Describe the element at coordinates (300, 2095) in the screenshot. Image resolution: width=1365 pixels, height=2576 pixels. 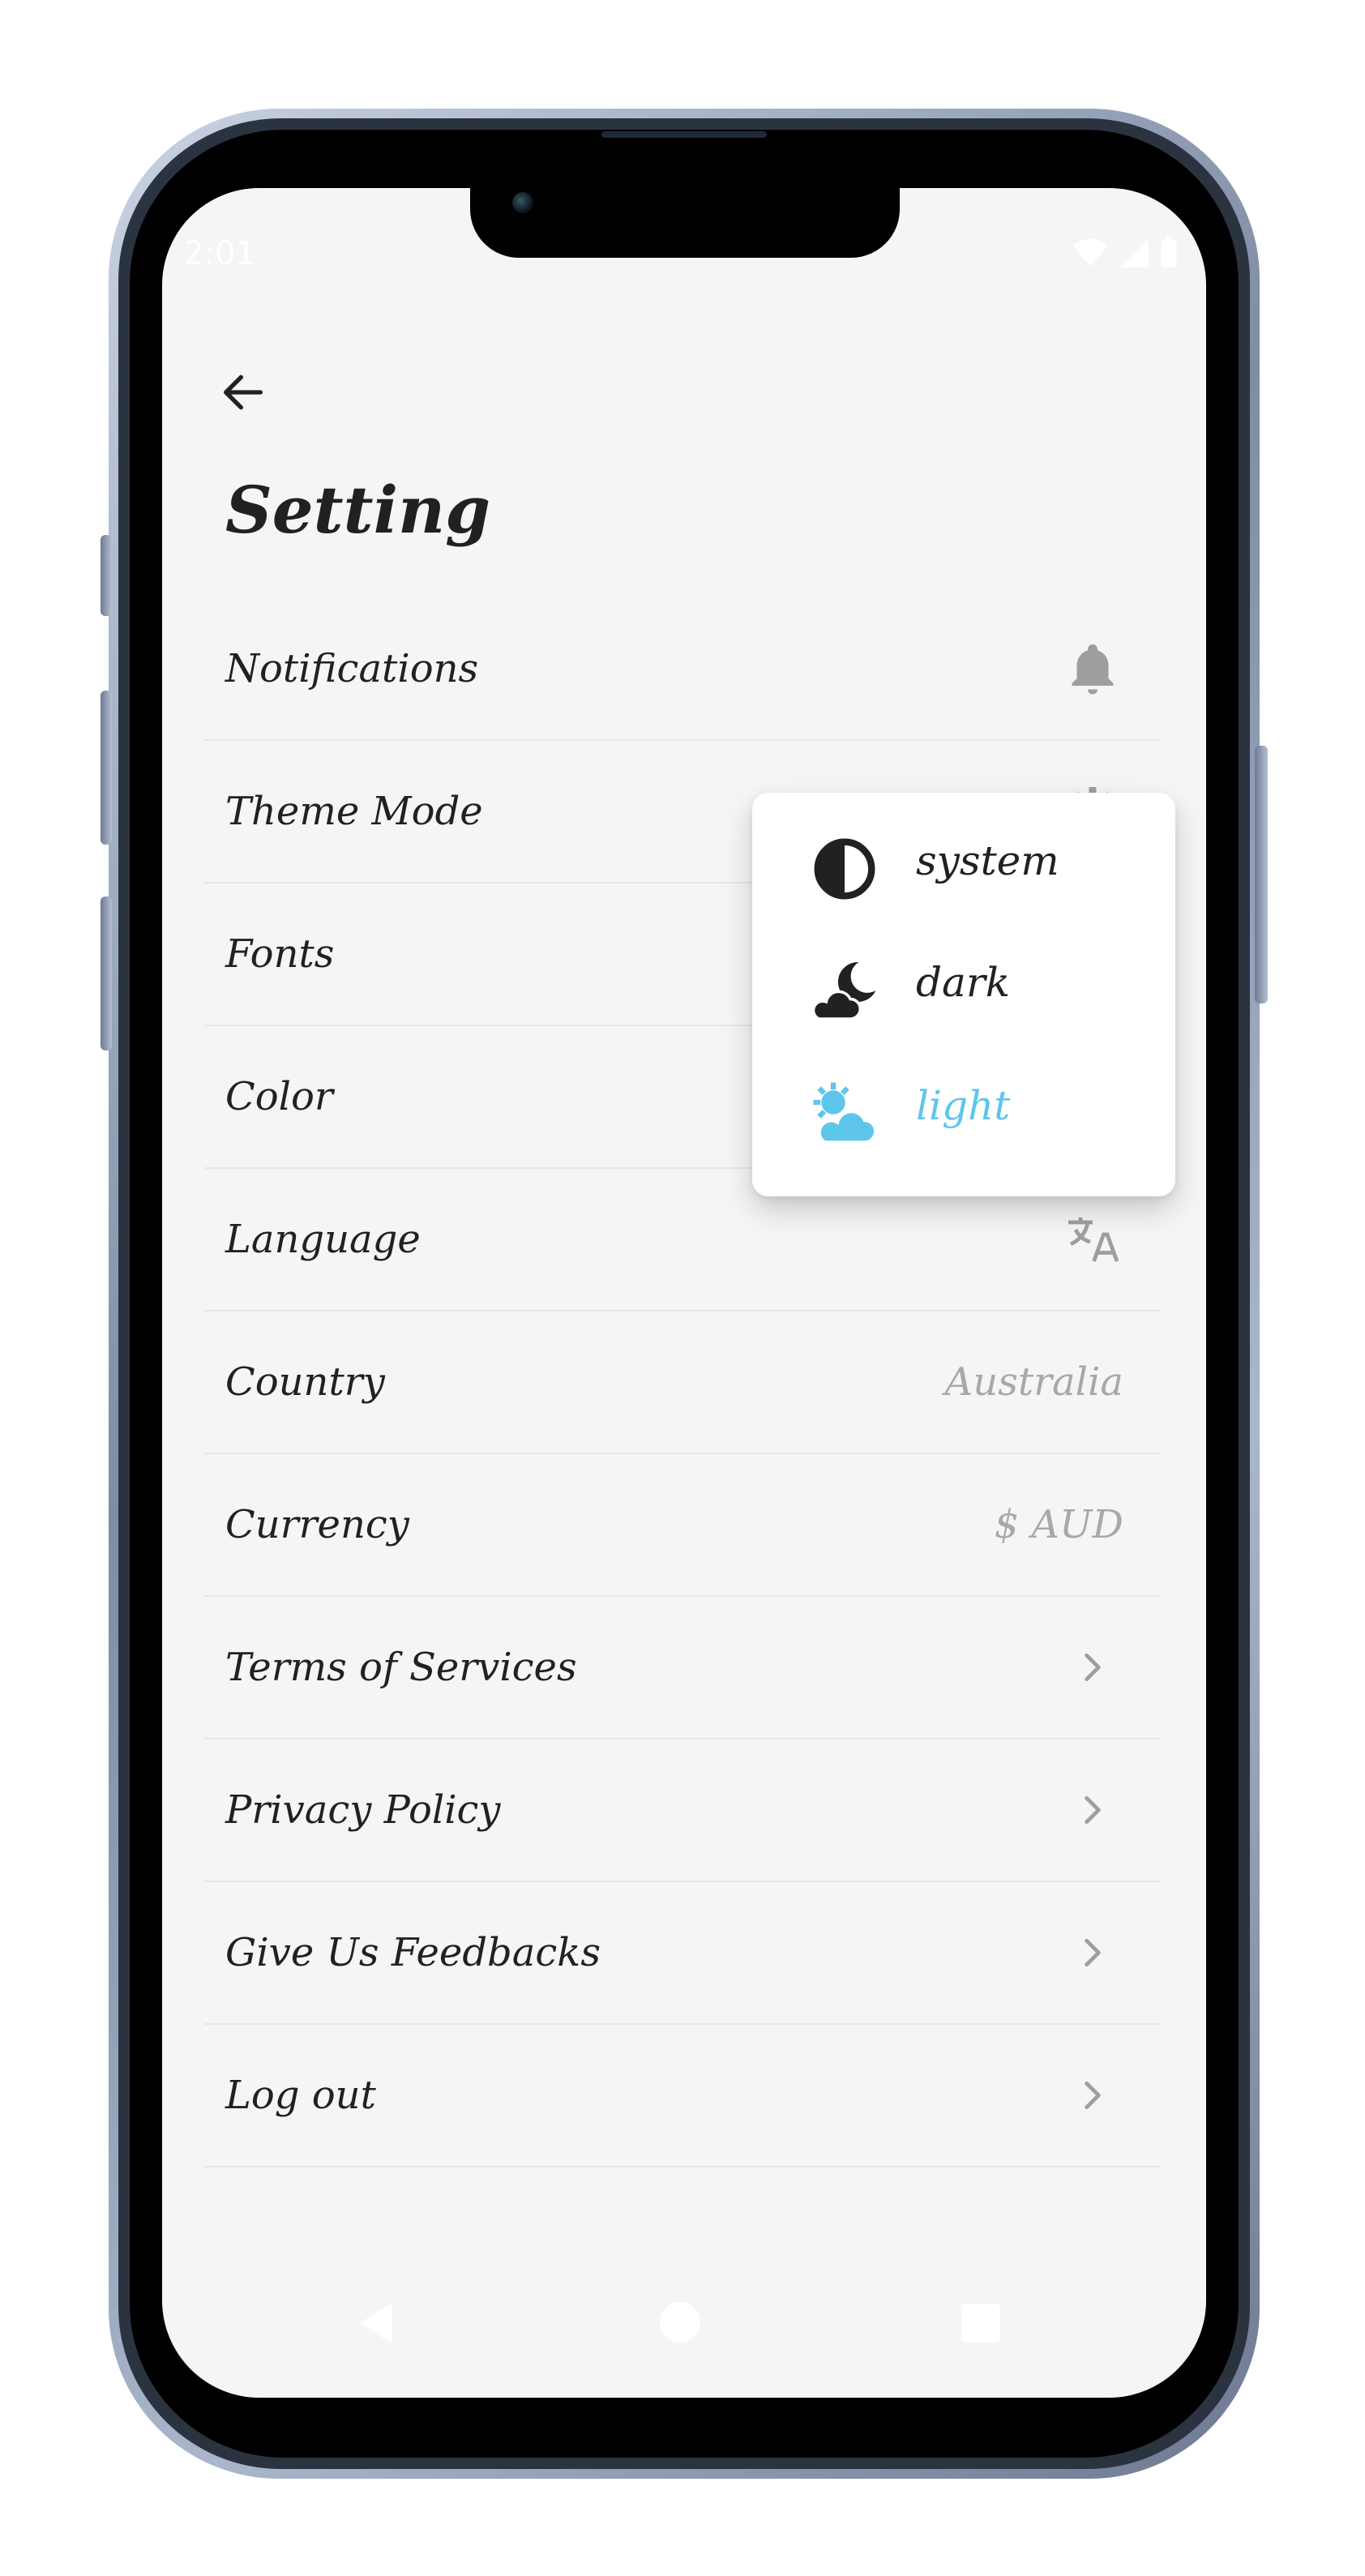
I see `setting-label: Log out` at that location.